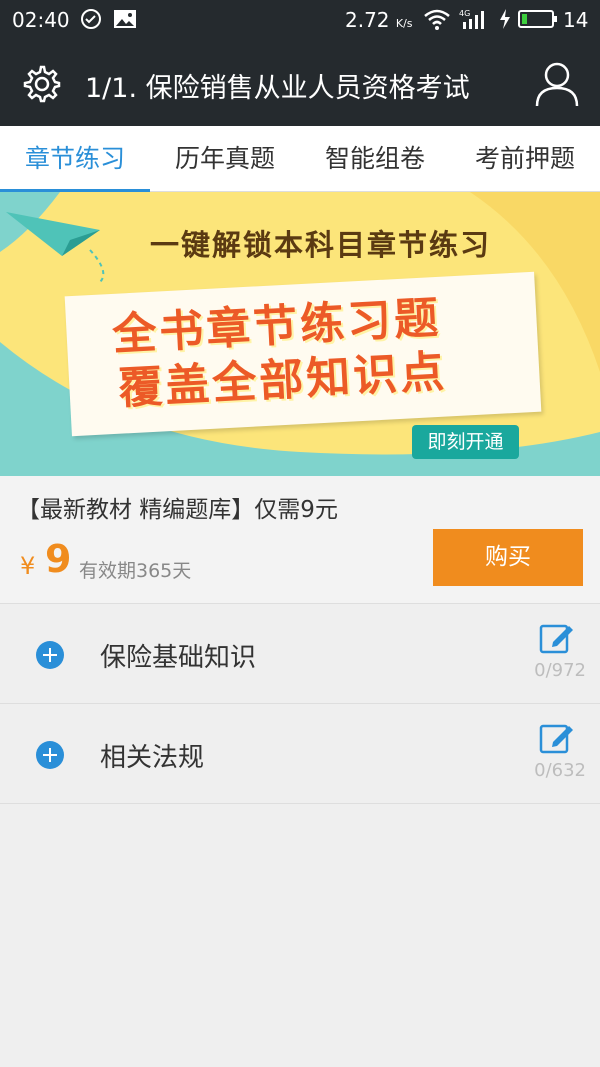 The height and width of the screenshot is (1067, 600). I want to click on chapter-item: 相关法规 0/632, so click(300, 754).